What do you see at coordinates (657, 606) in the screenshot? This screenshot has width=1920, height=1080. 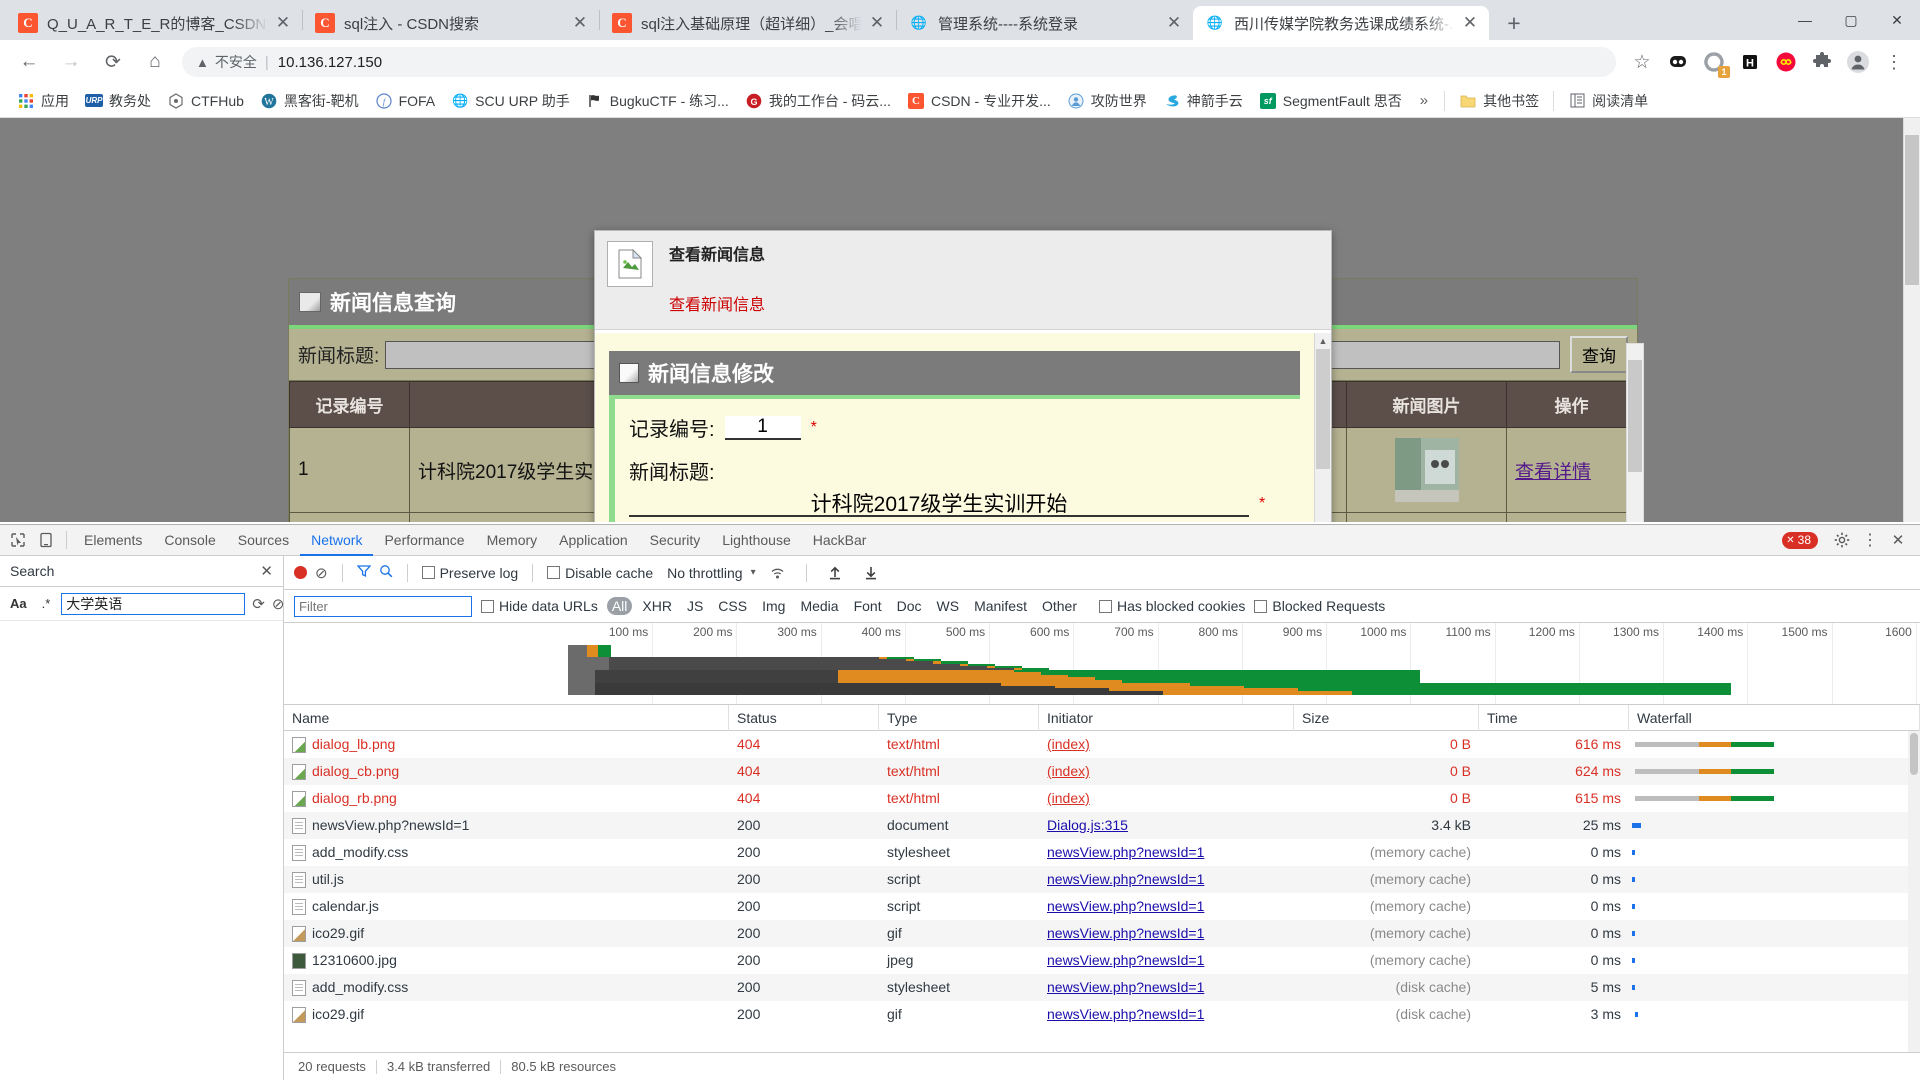 I see `filter-type-xhr: XHR` at bounding box center [657, 606].